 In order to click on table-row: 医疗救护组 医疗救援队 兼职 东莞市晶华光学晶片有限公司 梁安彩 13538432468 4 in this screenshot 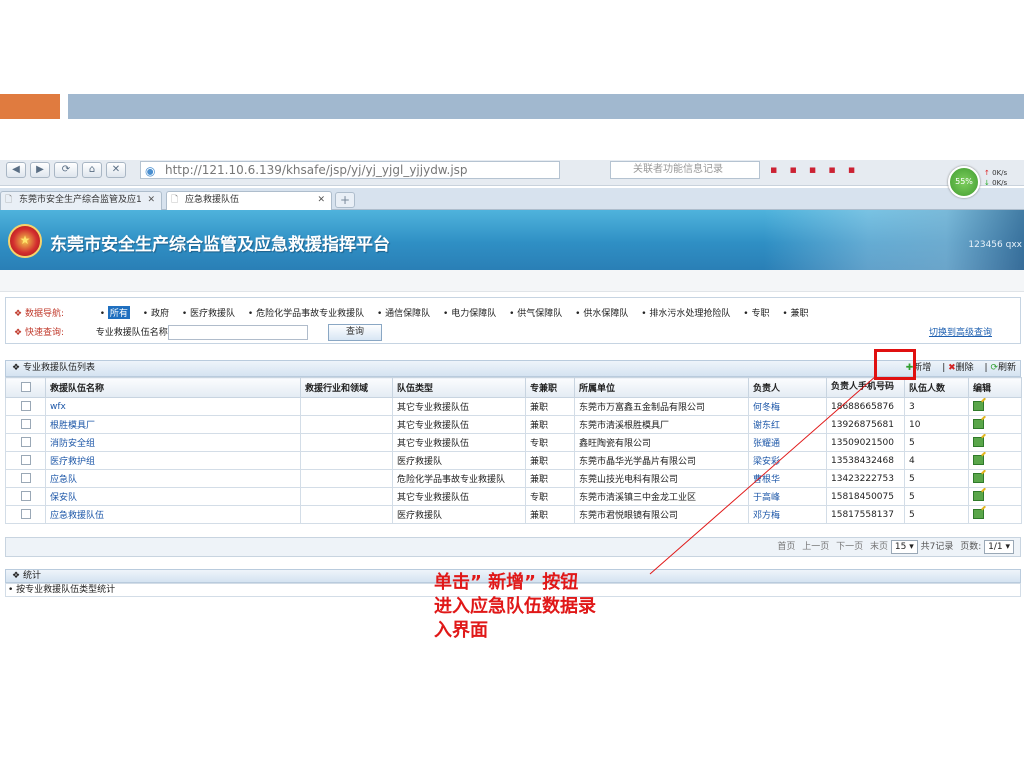, I will do `click(513, 460)`.